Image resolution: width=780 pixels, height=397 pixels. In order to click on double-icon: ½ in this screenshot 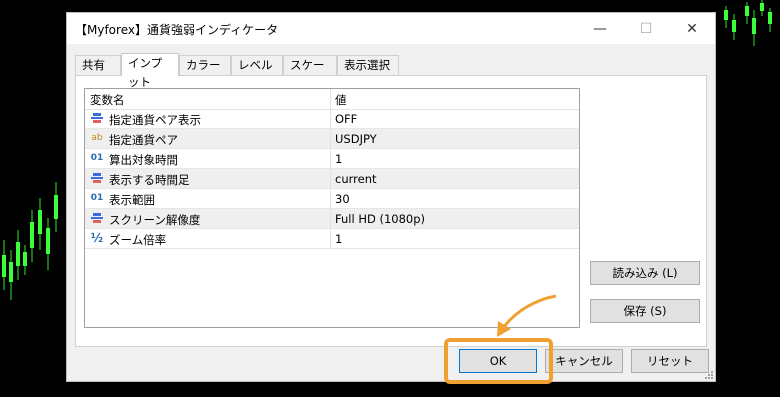, I will do `click(97, 238)`.